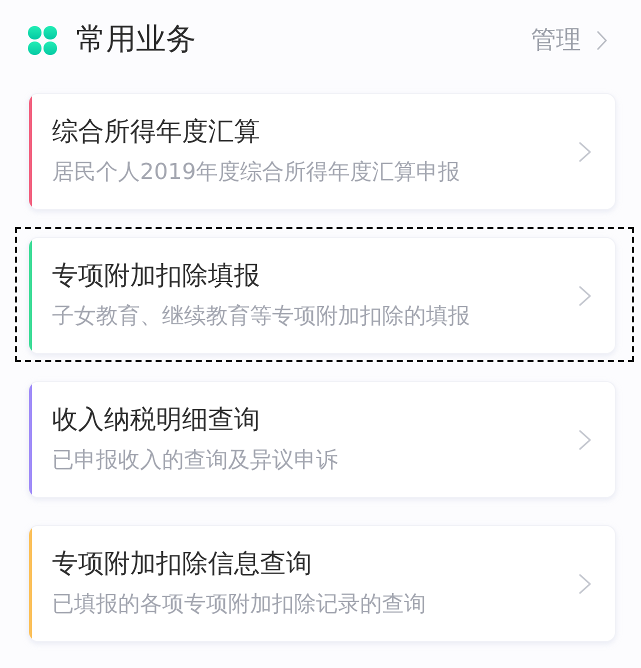 Image resolution: width=641 pixels, height=668 pixels. I want to click on card-title: 专项附加扣除填报, so click(156, 276).